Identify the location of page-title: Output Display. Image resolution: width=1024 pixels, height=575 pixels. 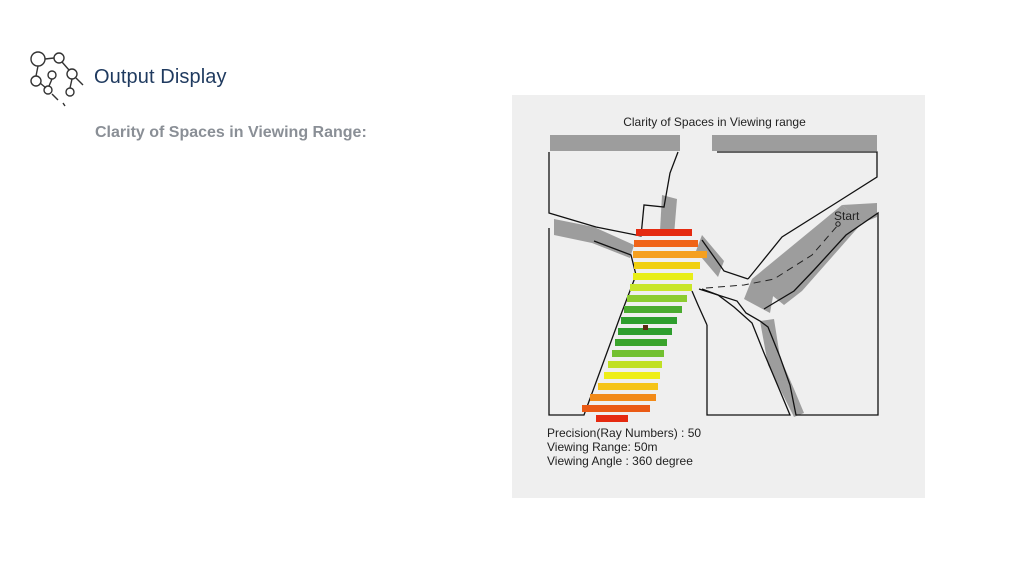
(160, 77).